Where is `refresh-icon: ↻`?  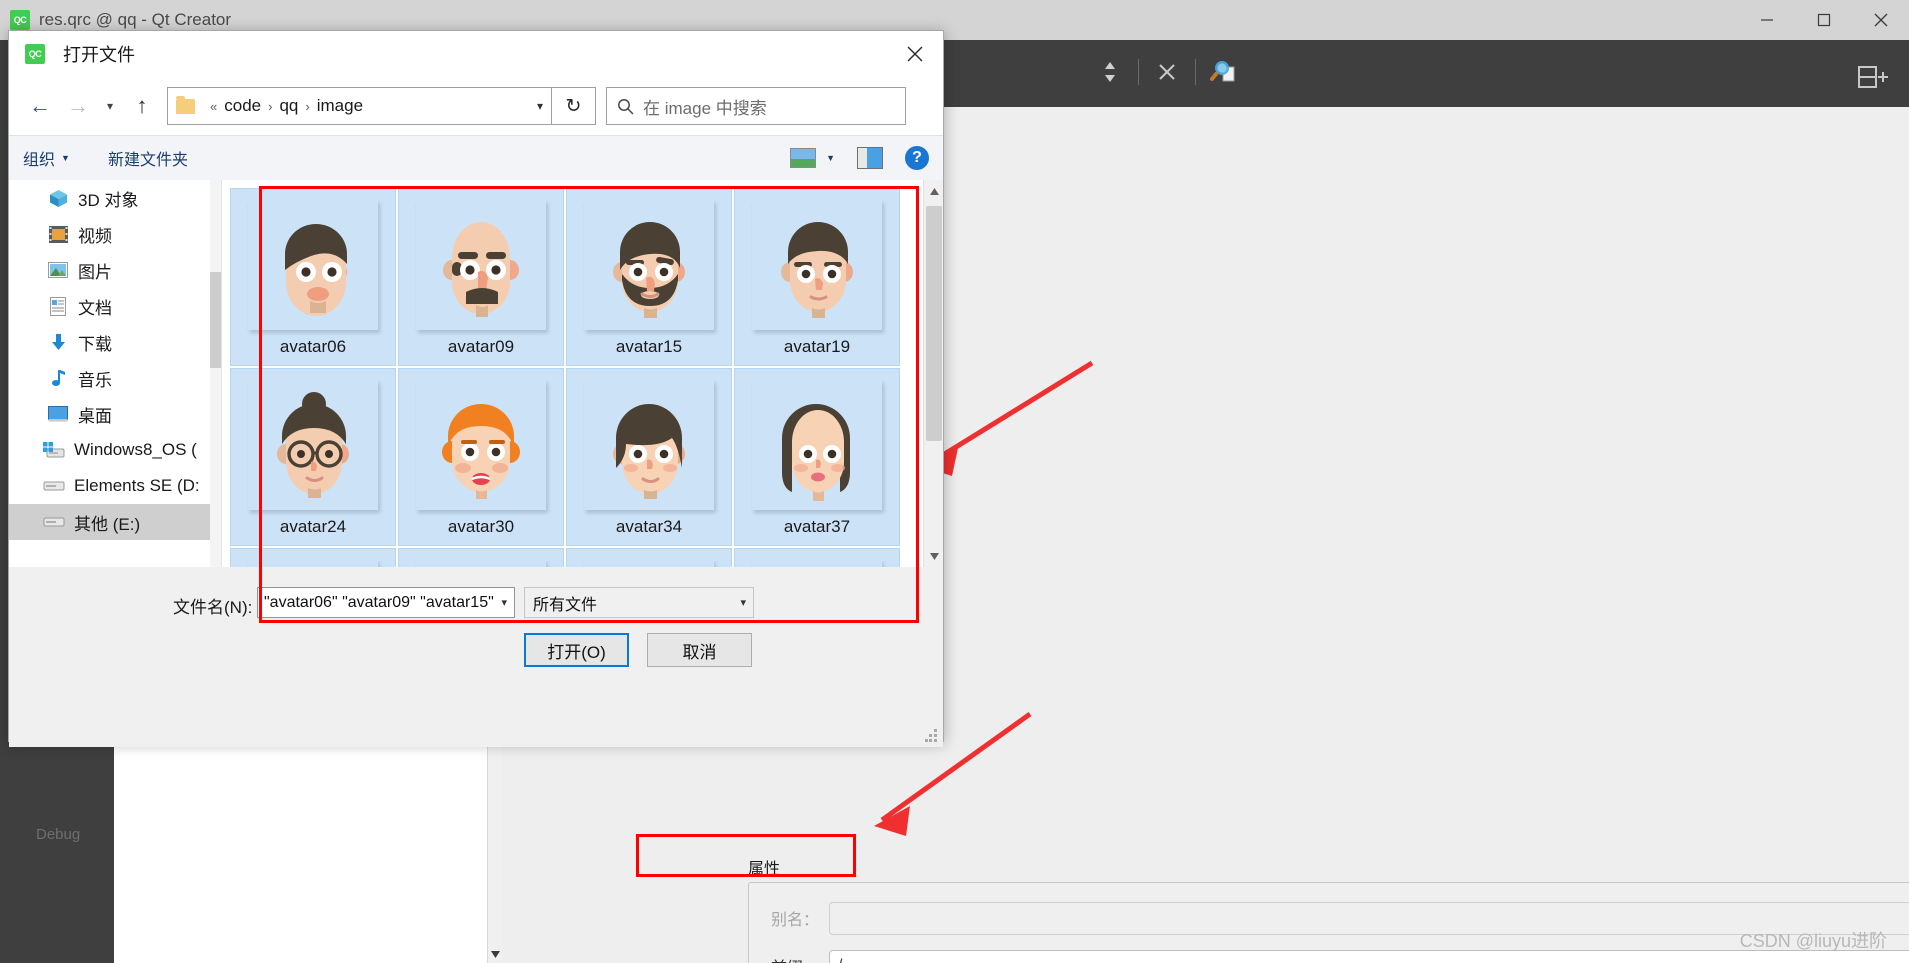
refresh-icon: ↻ is located at coordinates (574, 106).